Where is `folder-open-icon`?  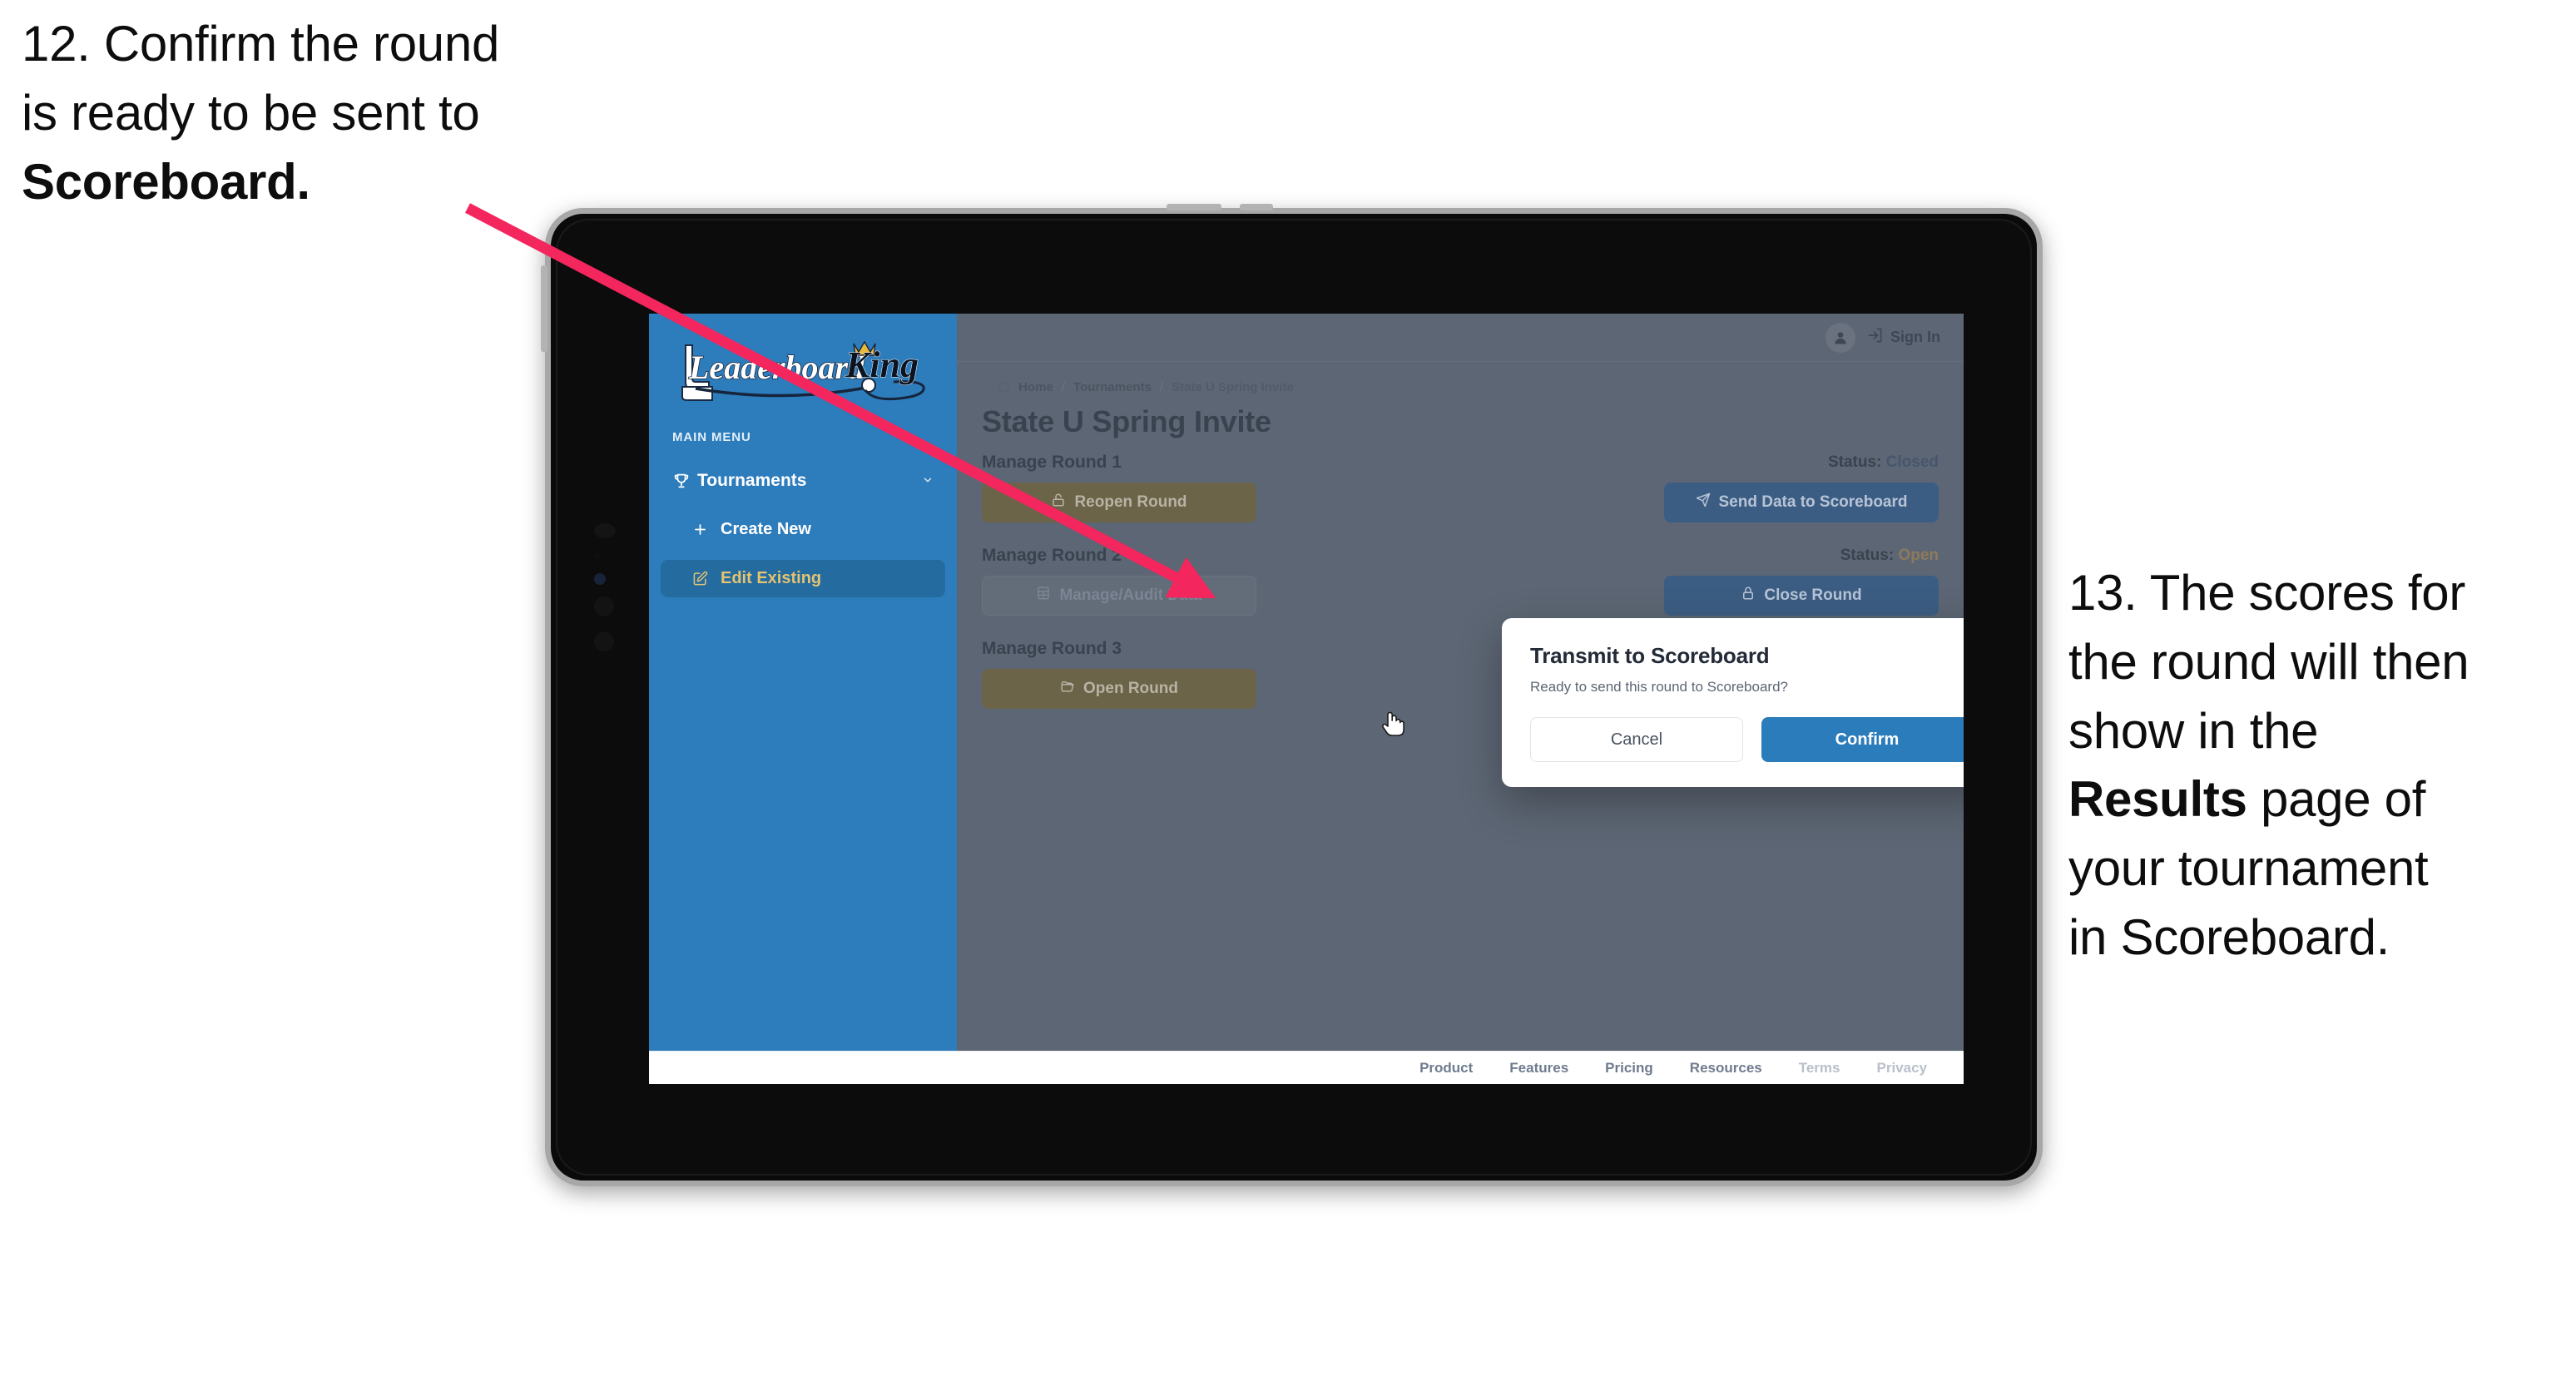
folder-open-icon is located at coordinates (1067, 689).